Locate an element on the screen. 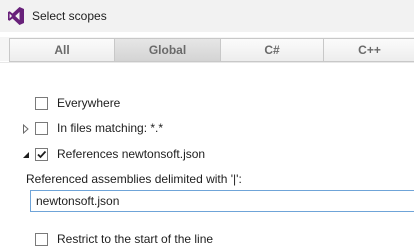 The height and width of the screenshot is (252, 414). divider is located at coordinates (207, 62).